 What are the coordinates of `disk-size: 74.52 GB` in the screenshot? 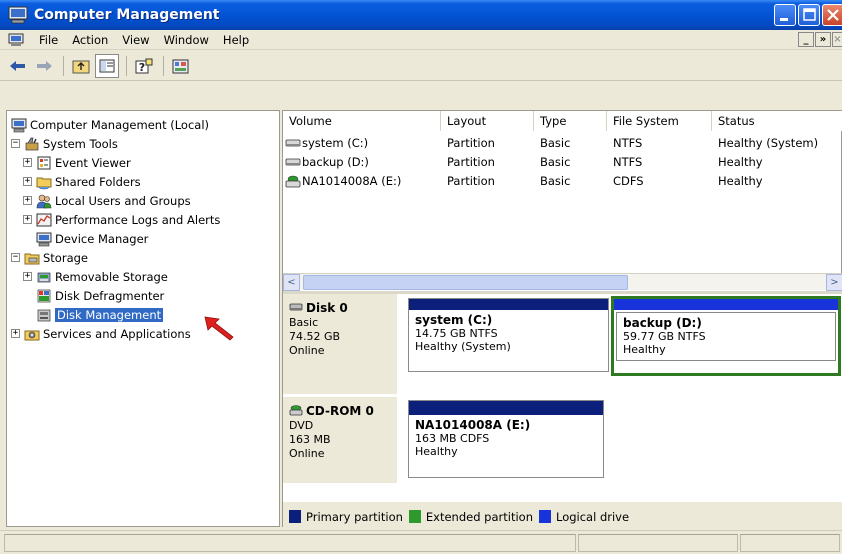 It's located at (315, 336).